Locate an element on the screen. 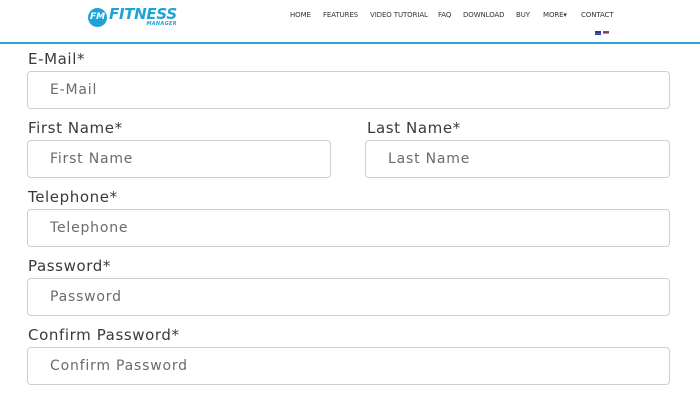  confirm-password-field-box is located at coordinates (348, 366).